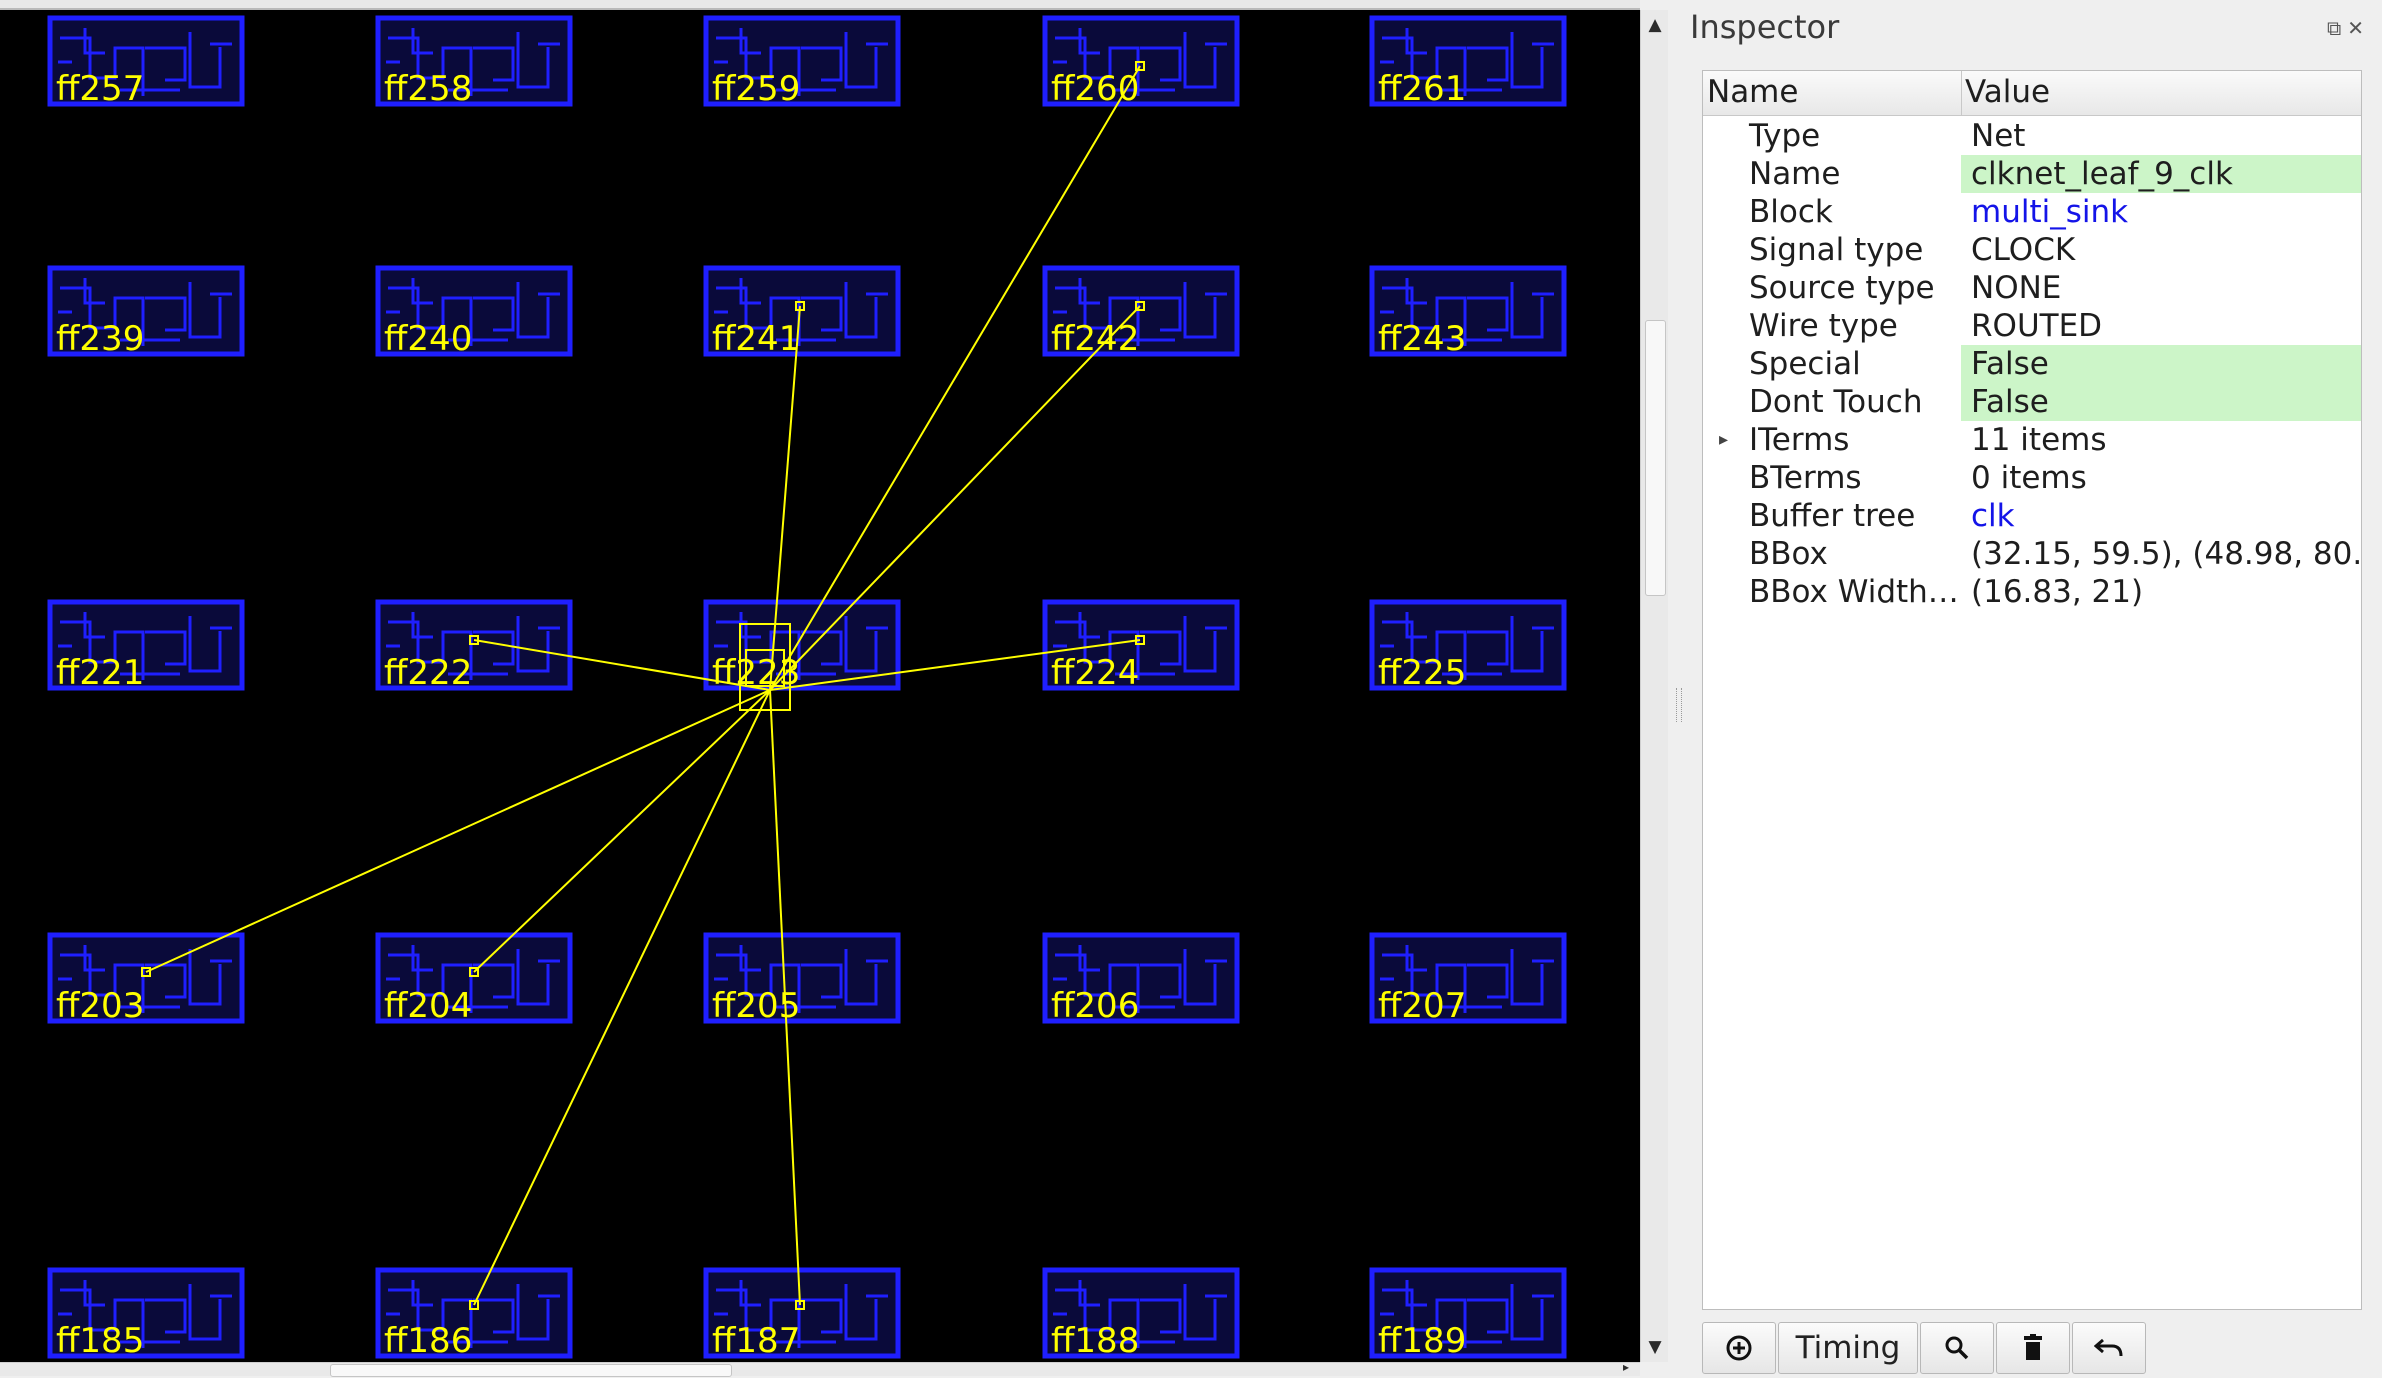 The image size is (2382, 1378). What do you see at coordinates (531, 1370) in the screenshot?
I see `horizontal-scroll-thumb` at bounding box center [531, 1370].